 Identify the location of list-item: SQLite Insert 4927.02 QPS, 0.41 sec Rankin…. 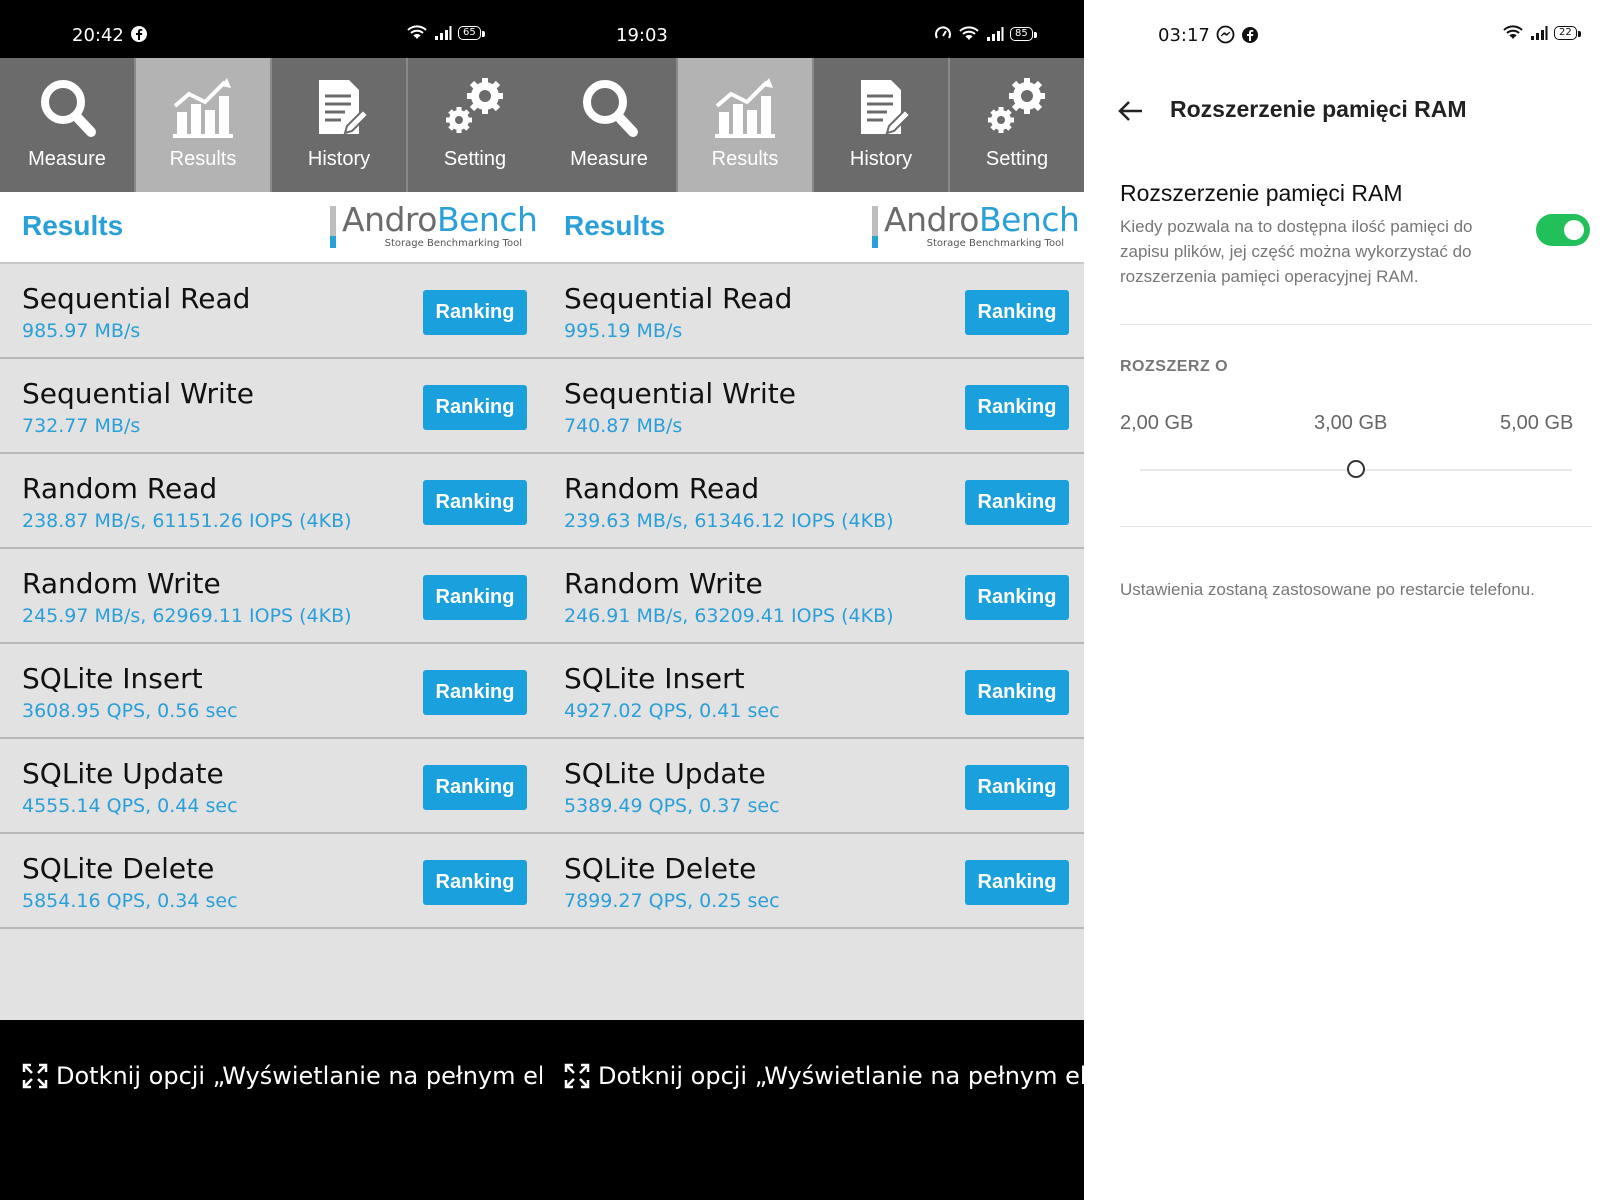
(813, 691).